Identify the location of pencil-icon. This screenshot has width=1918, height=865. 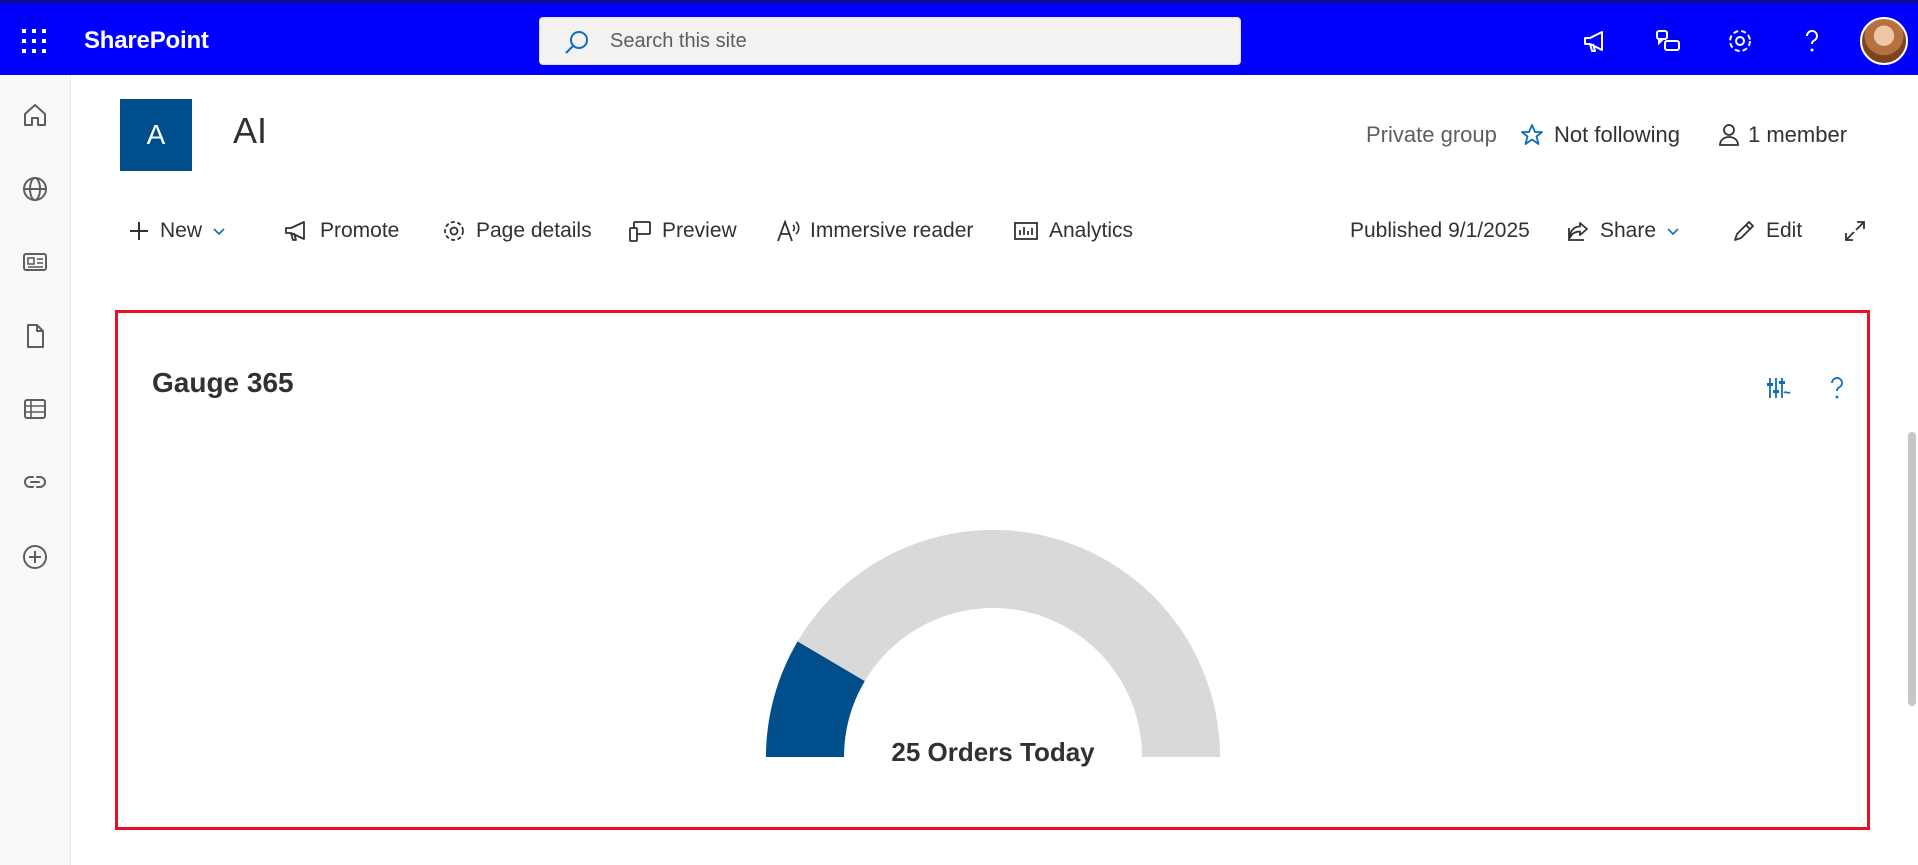
(1744, 231).